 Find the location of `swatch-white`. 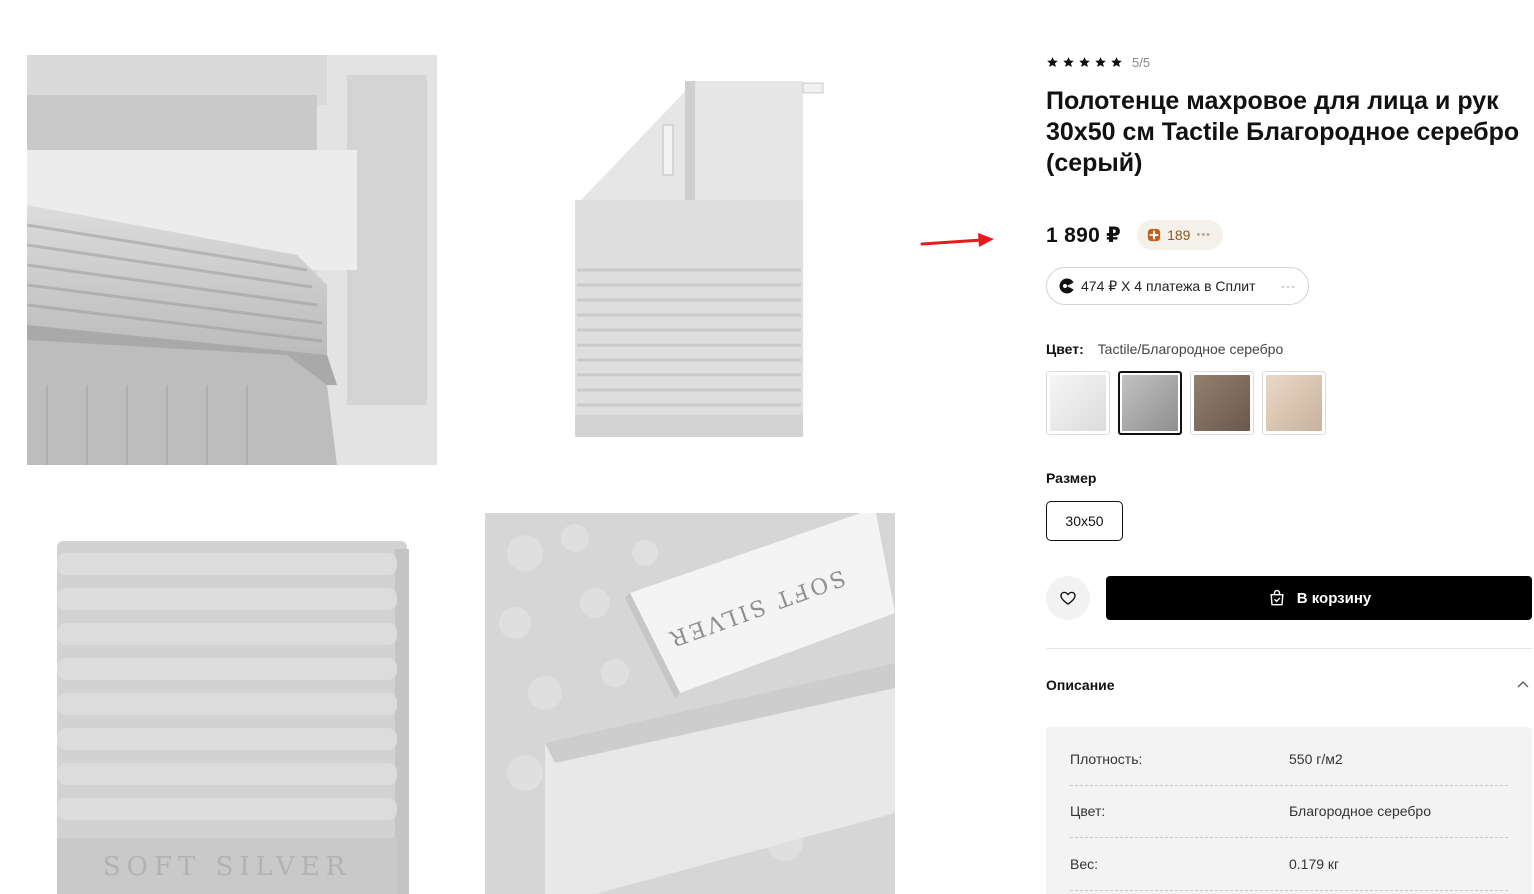

swatch-white is located at coordinates (1078, 403).